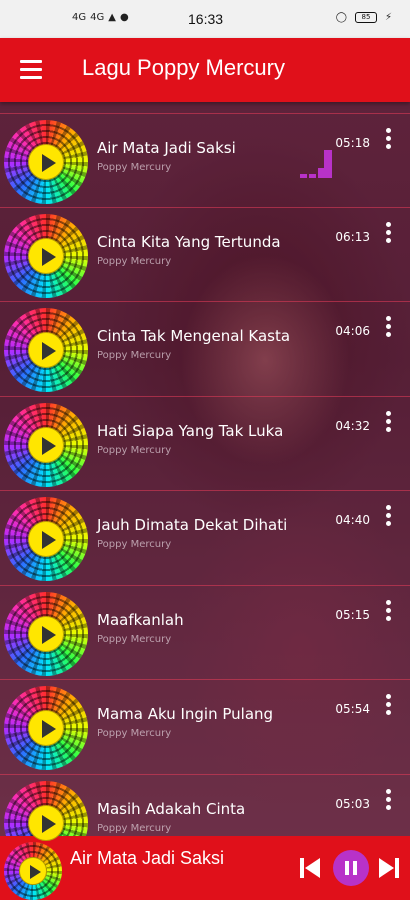  I want to click on song-row: Mama Aku Ingin Pulang Poppy Mercury 05:54, so click(205, 727).